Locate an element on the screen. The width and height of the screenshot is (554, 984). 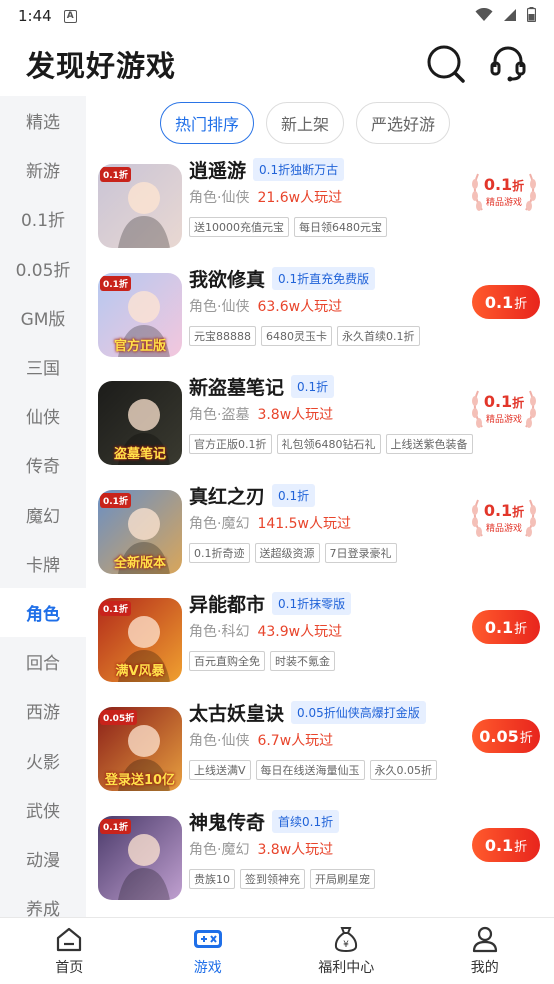
feature-tag: 每日领6480元宝 is located at coordinates (340, 227).